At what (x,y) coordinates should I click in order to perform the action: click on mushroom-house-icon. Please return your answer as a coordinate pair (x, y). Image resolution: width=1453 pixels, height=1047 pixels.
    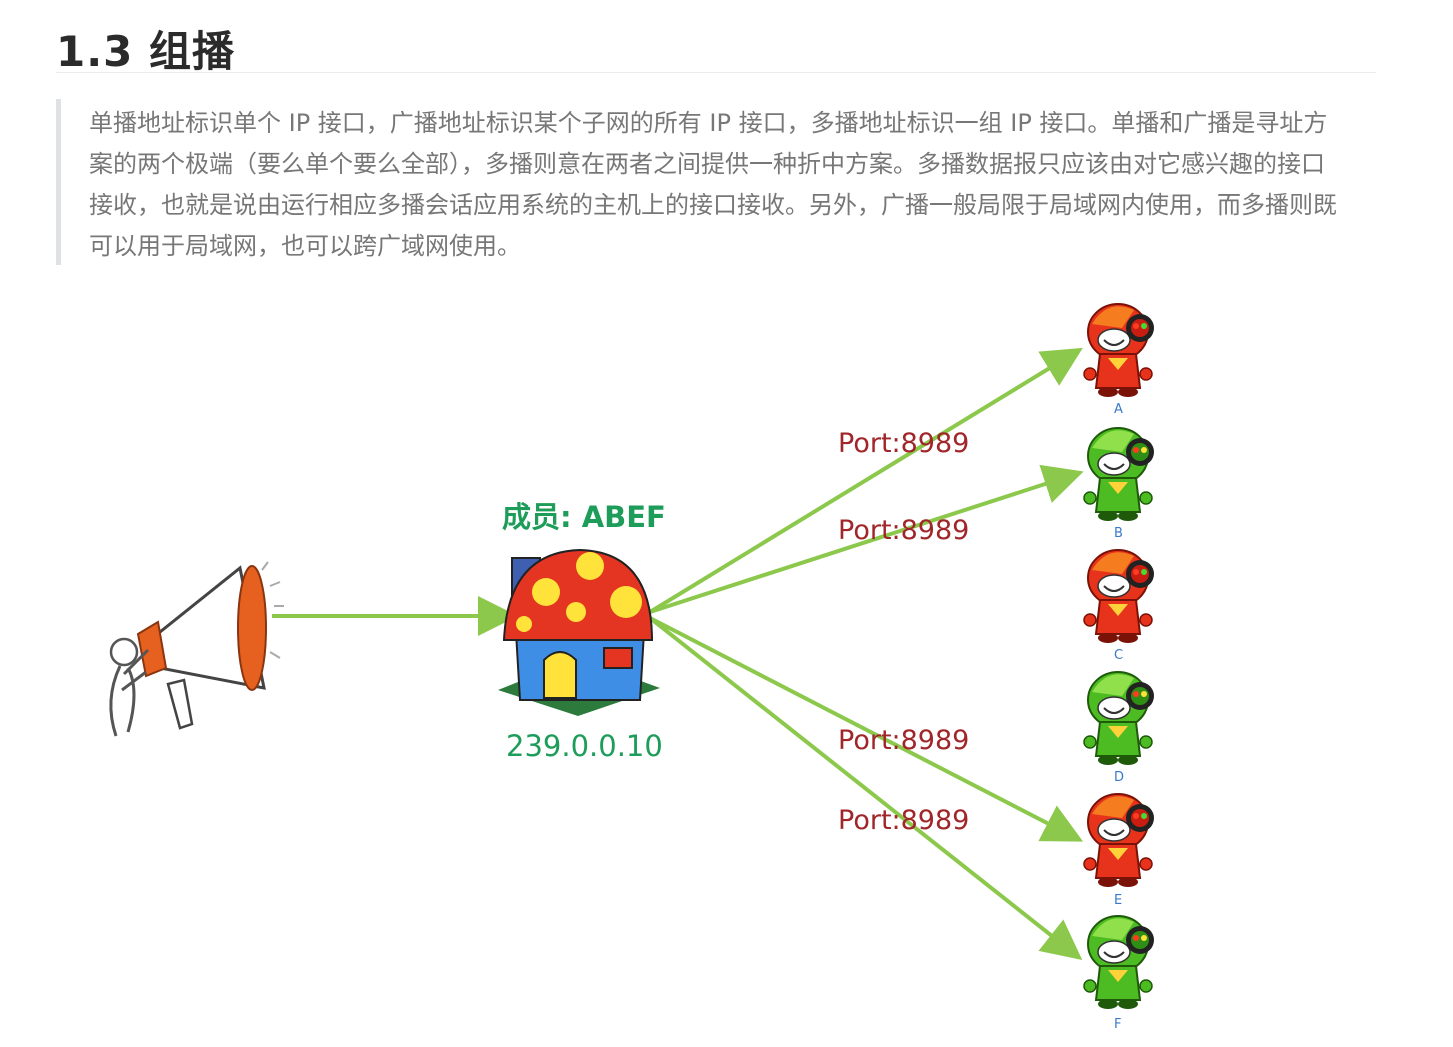
    Looking at the image, I should click on (579, 632).